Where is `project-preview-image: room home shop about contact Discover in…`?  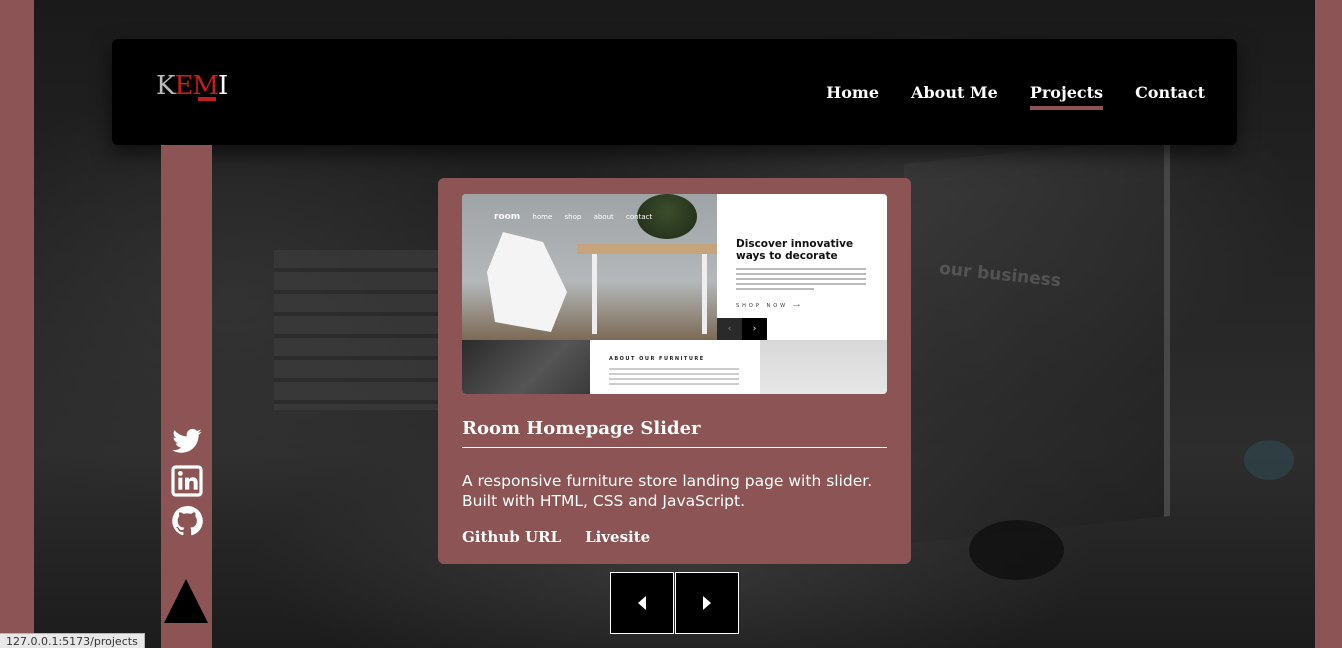
project-preview-image: room home shop about contact Discover in… is located at coordinates (674, 294).